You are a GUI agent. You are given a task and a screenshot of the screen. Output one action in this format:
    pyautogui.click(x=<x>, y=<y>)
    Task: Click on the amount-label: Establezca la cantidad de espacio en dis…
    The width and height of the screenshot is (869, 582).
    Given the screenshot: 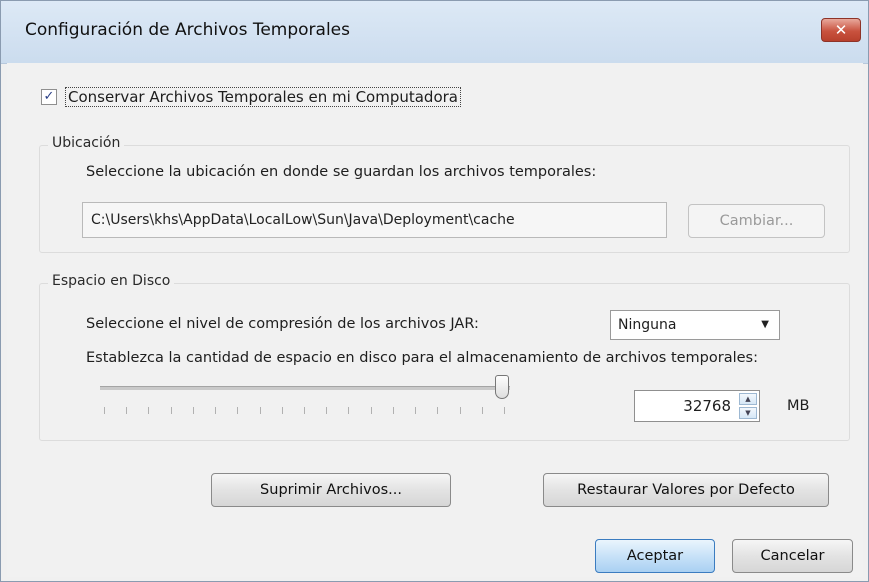 What is the action you would take?
    pyautogui.click(x=422, y=358)
    